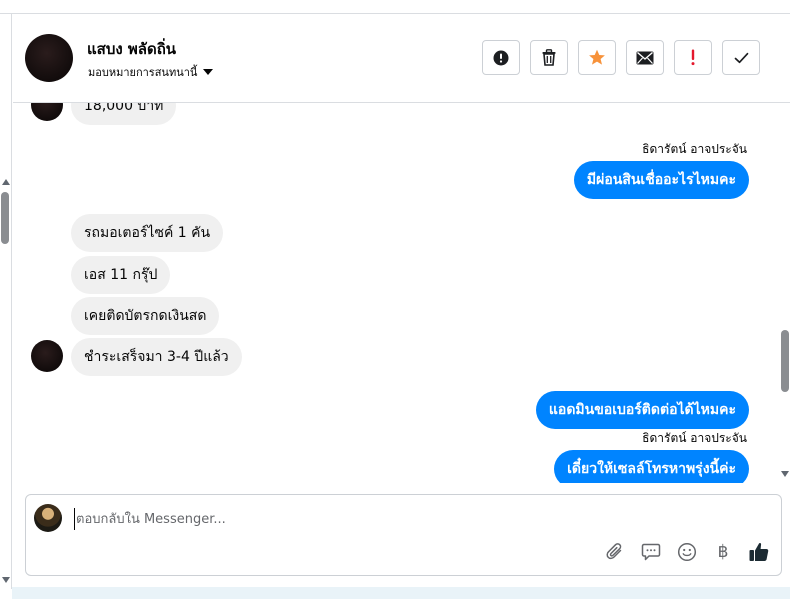  I want to click on left-scrollbar-thumb, so click(5, 218).